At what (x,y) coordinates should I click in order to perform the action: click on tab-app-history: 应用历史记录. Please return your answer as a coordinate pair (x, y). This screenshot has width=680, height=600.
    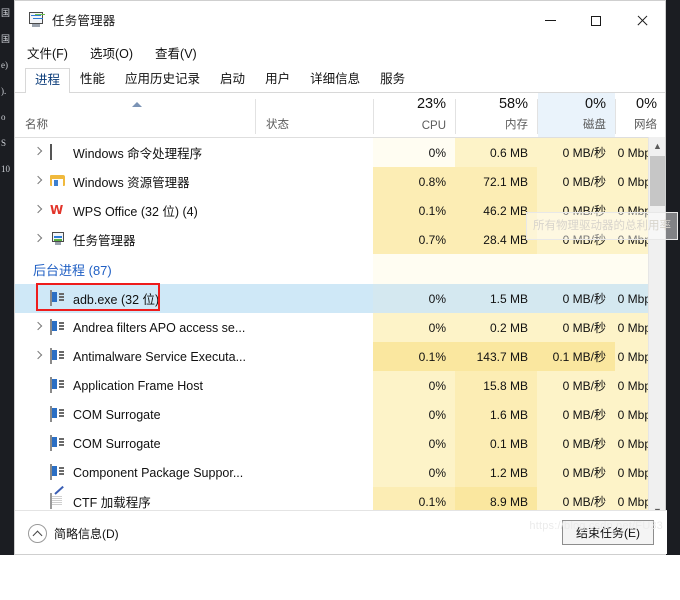
    Looking at the image, I should click on (162, 79).